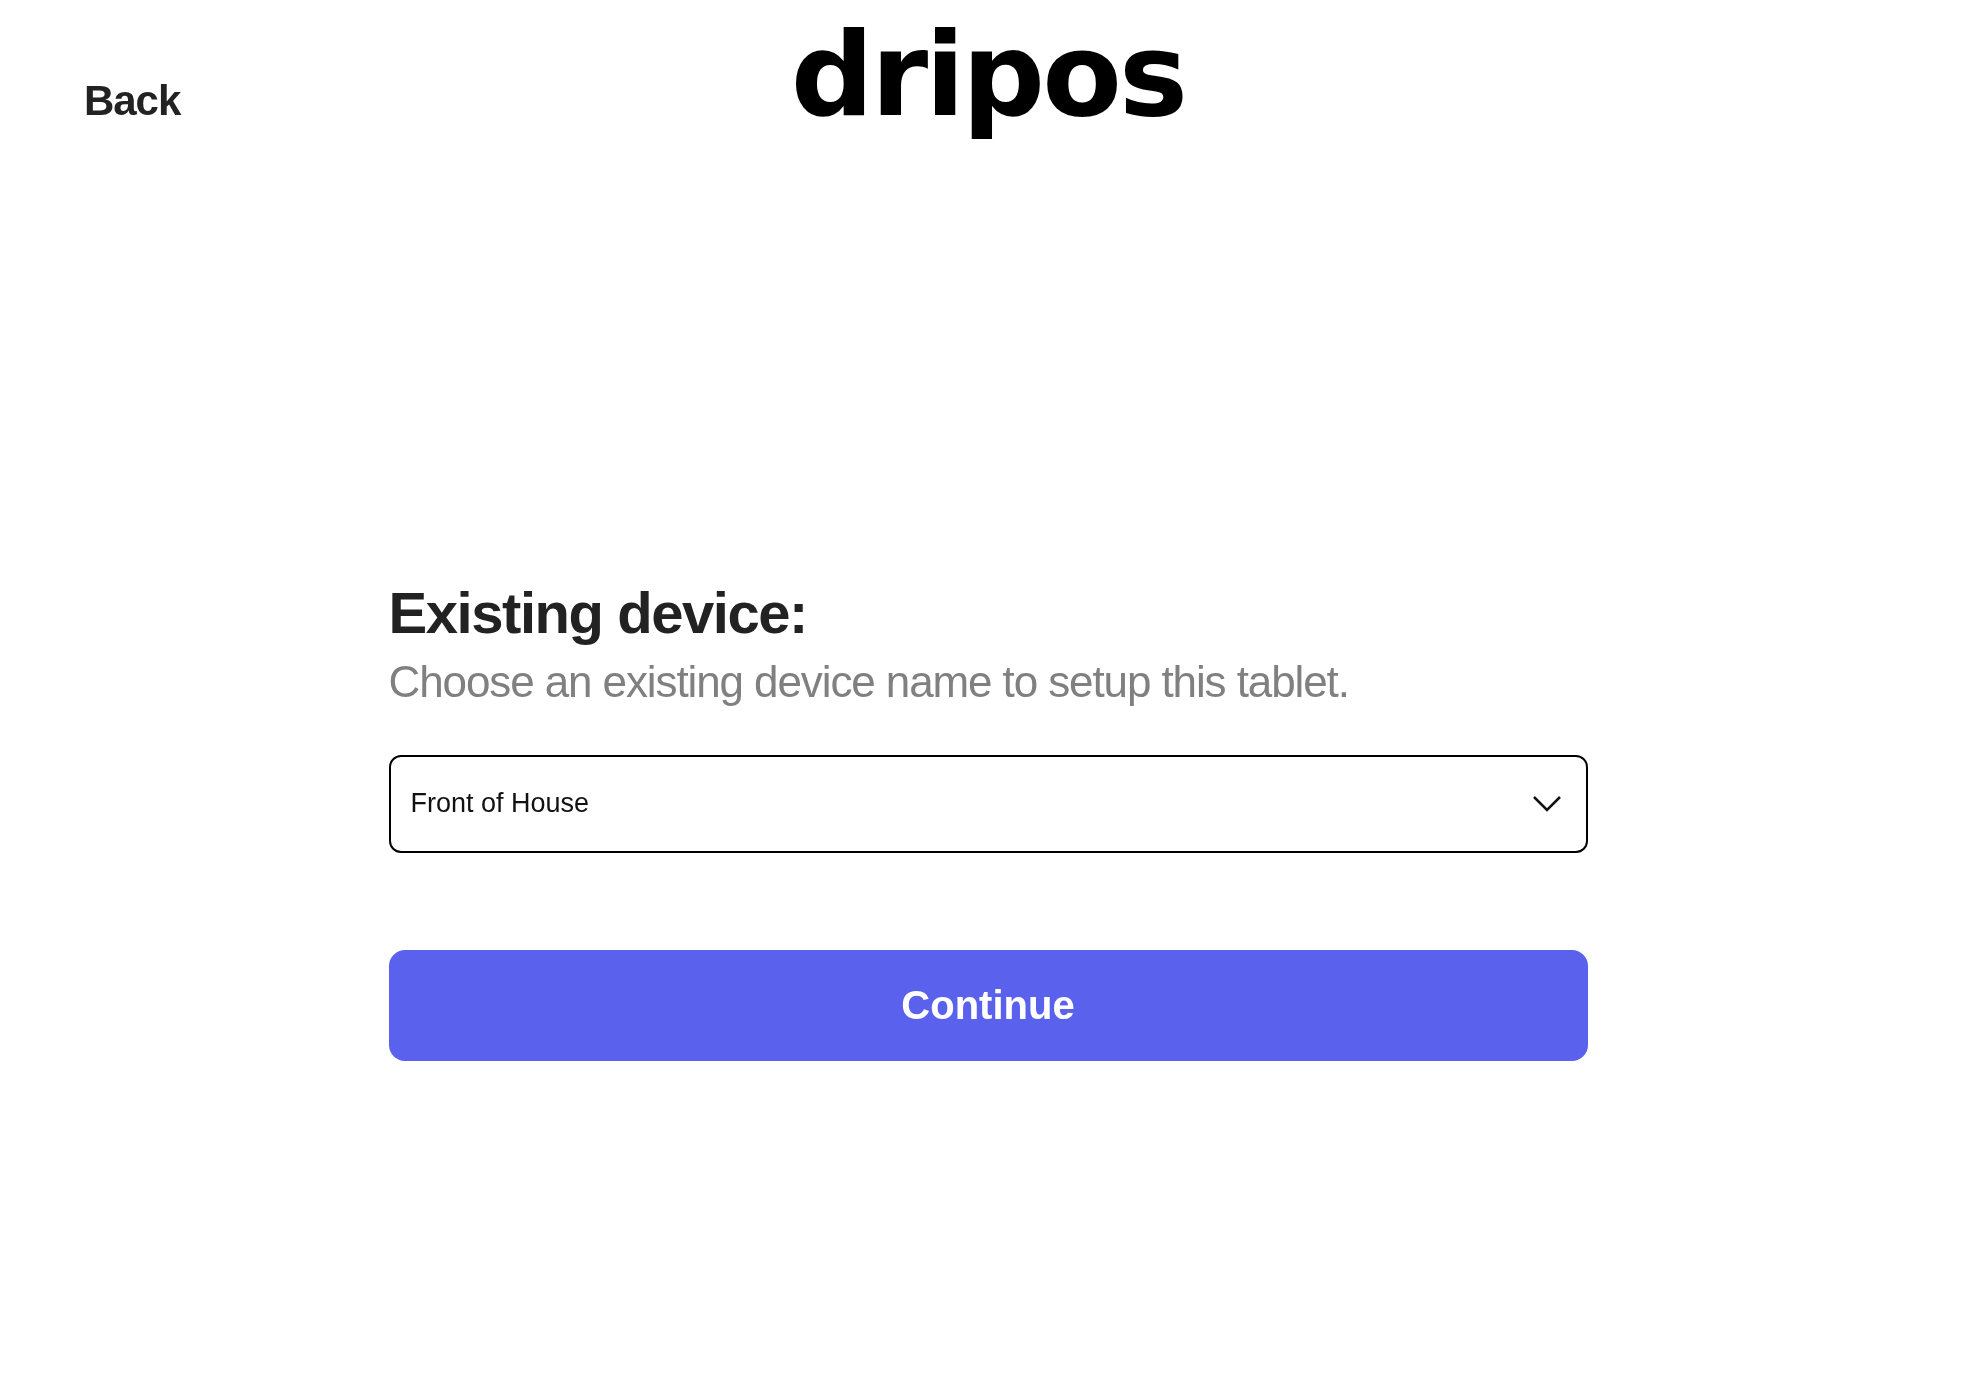 The width and height of the screenshot is (1976, 1378). Describe the element at coordinates (132, 101) in the screenshot. I see `back-button: Back` at that location.